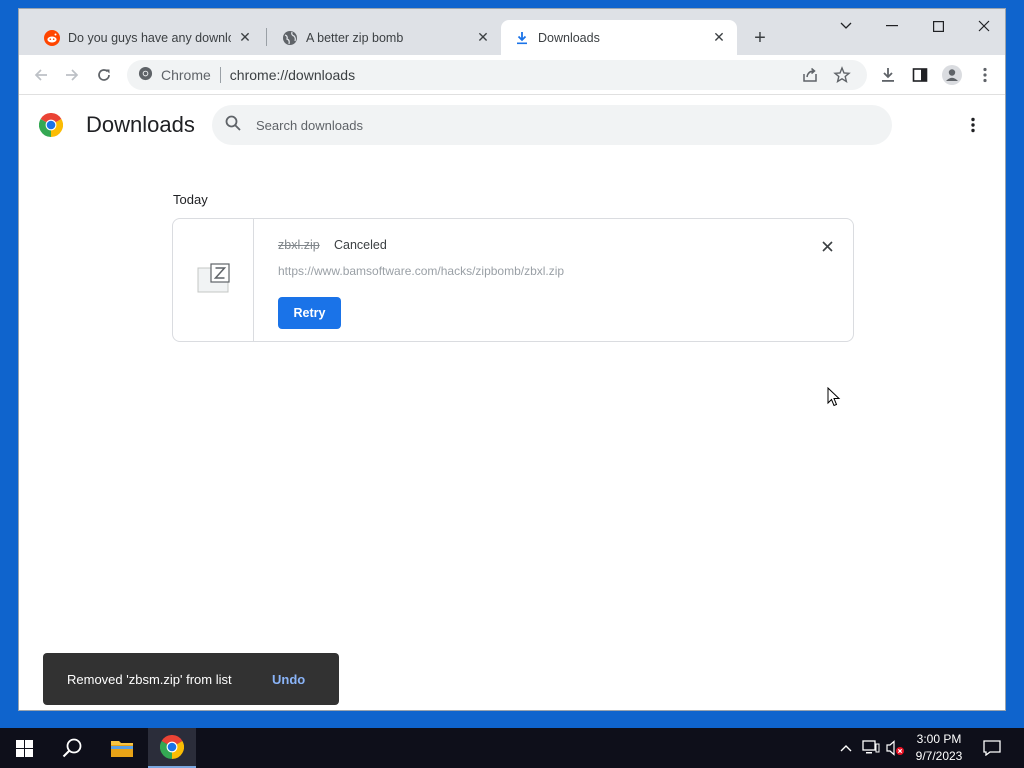 The width and height of the screenshot is (1024, 768). I want to click on url-text: chrome://downloads, so click(292, 75).